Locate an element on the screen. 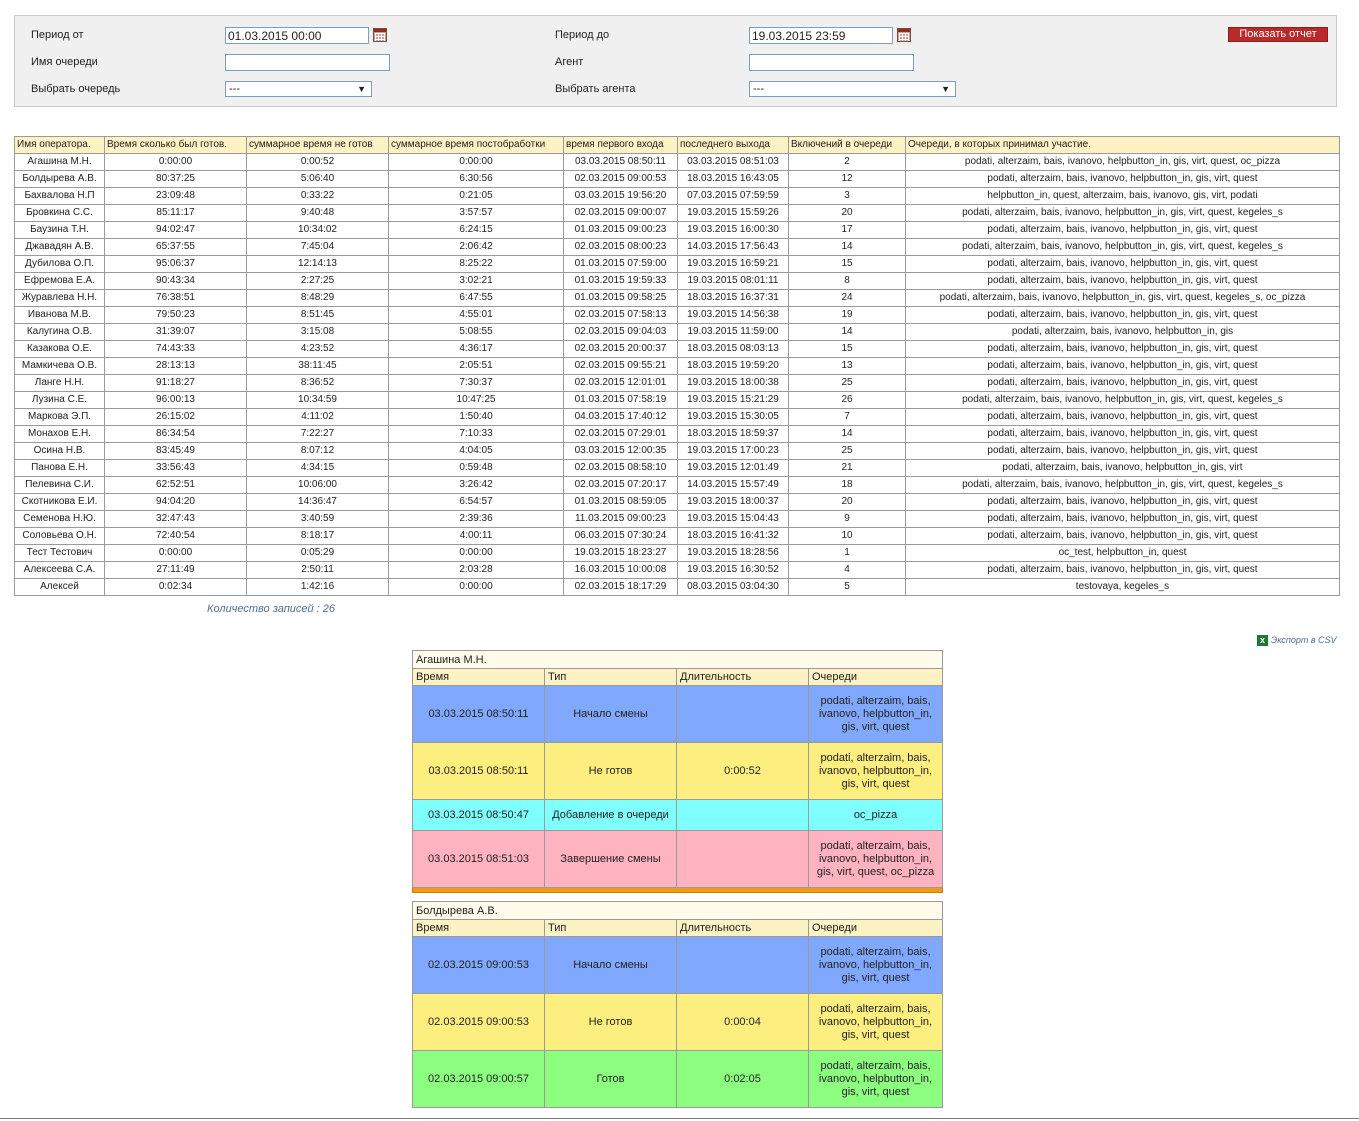  table-cell: 15 is located at coordinates (847, 264).